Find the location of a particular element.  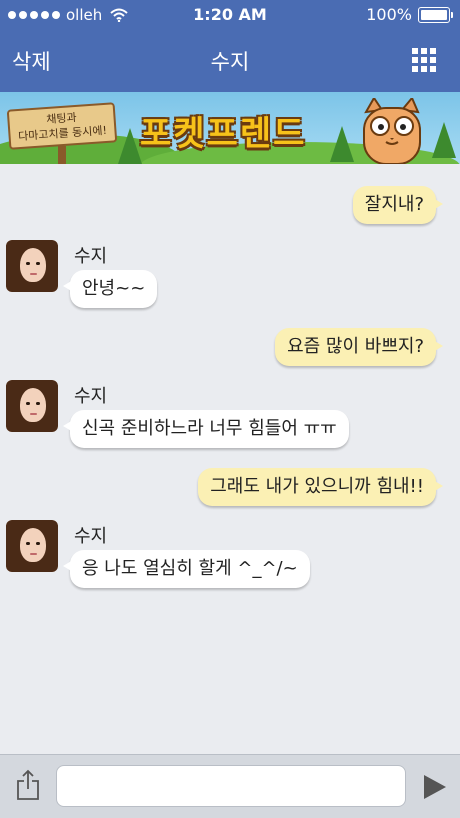

delete-button: 삭제 is located at coordinates (31, 61).